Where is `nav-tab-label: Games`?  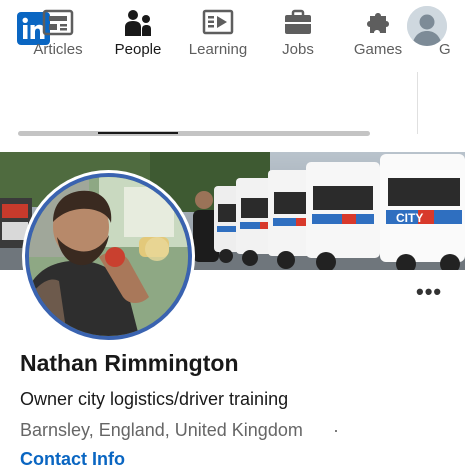
nav-tab-label: Games is located at coordinates (378, 49).